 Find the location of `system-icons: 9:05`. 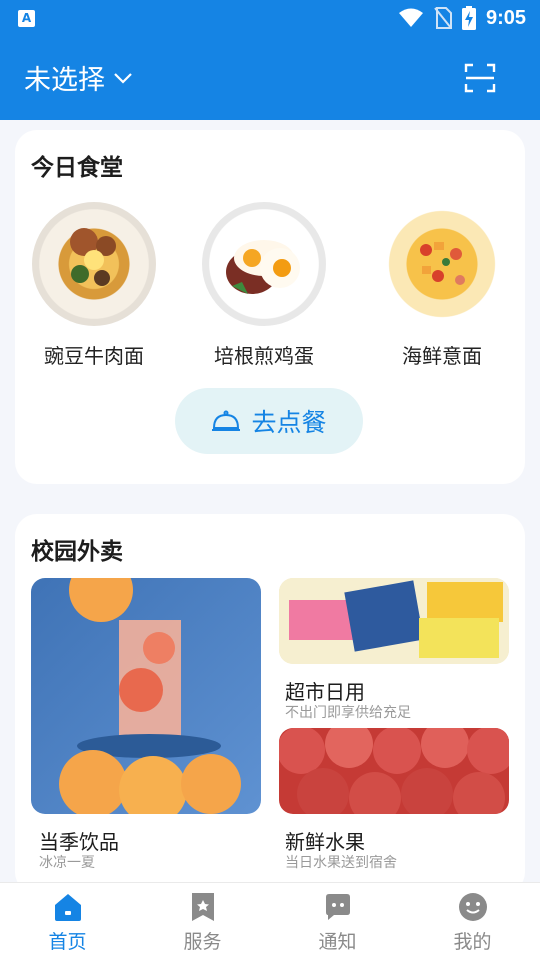

system-icons: 9:05 is located at coordinates (462, 18).